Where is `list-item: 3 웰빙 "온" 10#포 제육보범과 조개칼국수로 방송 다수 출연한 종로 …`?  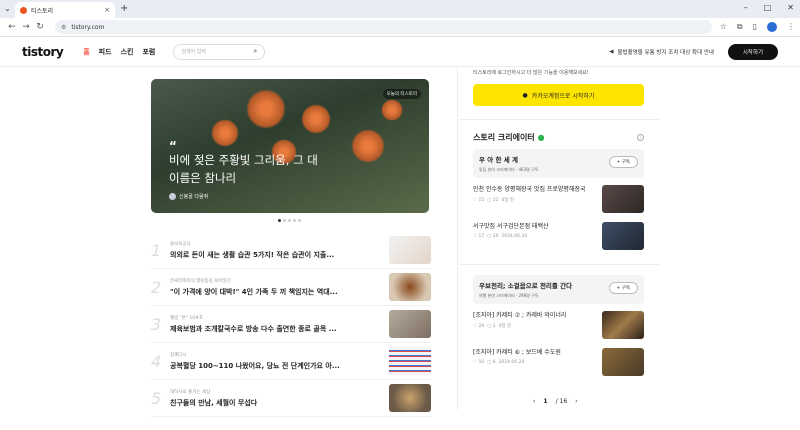
list-item: 3 웰빙 "온" 10#포 제육보범과 조개칼국수로 방송 다수 출연한 종로 … is located at coordinates (291, 324).